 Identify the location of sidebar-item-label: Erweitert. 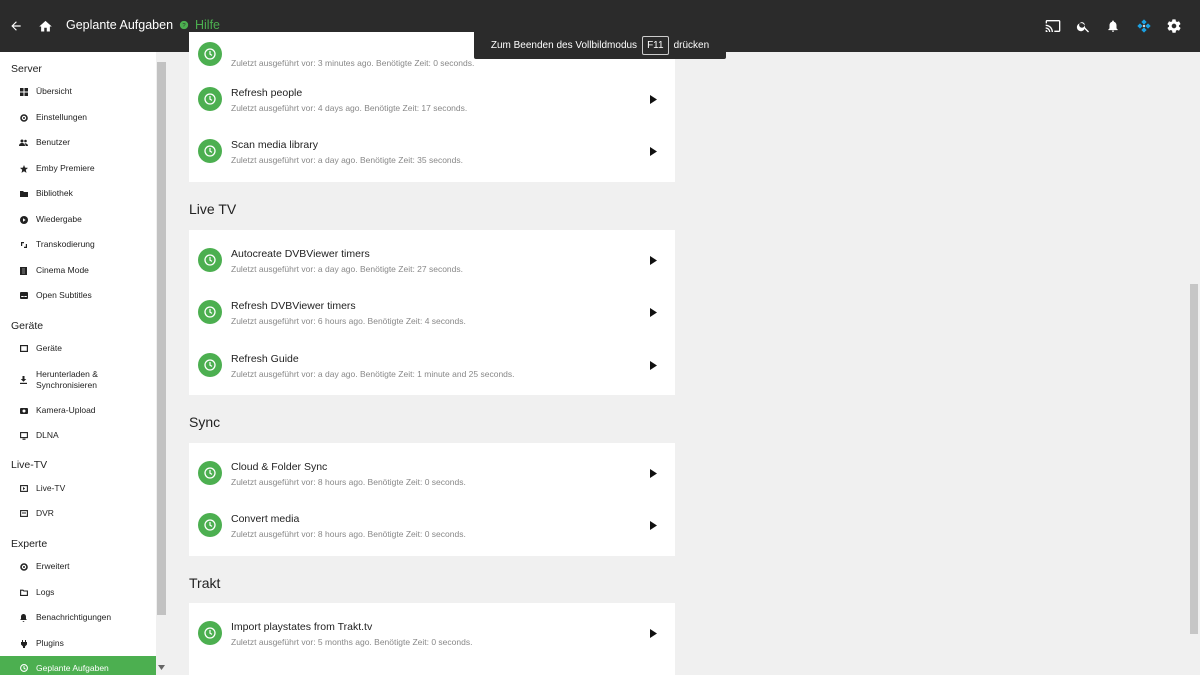
(53, 566).